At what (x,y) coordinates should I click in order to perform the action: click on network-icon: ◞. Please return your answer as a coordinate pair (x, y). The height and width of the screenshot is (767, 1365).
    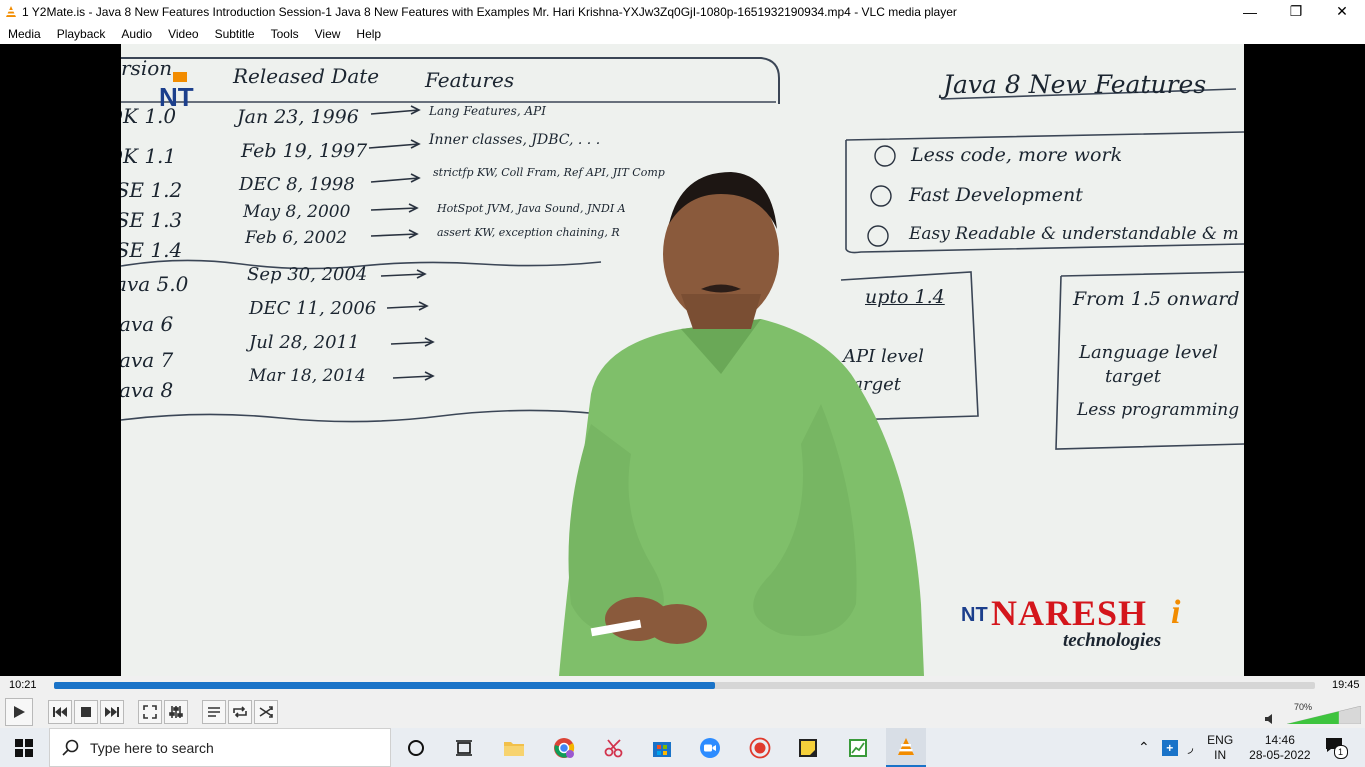
    Looking at the image, I should click on (1190, 747).